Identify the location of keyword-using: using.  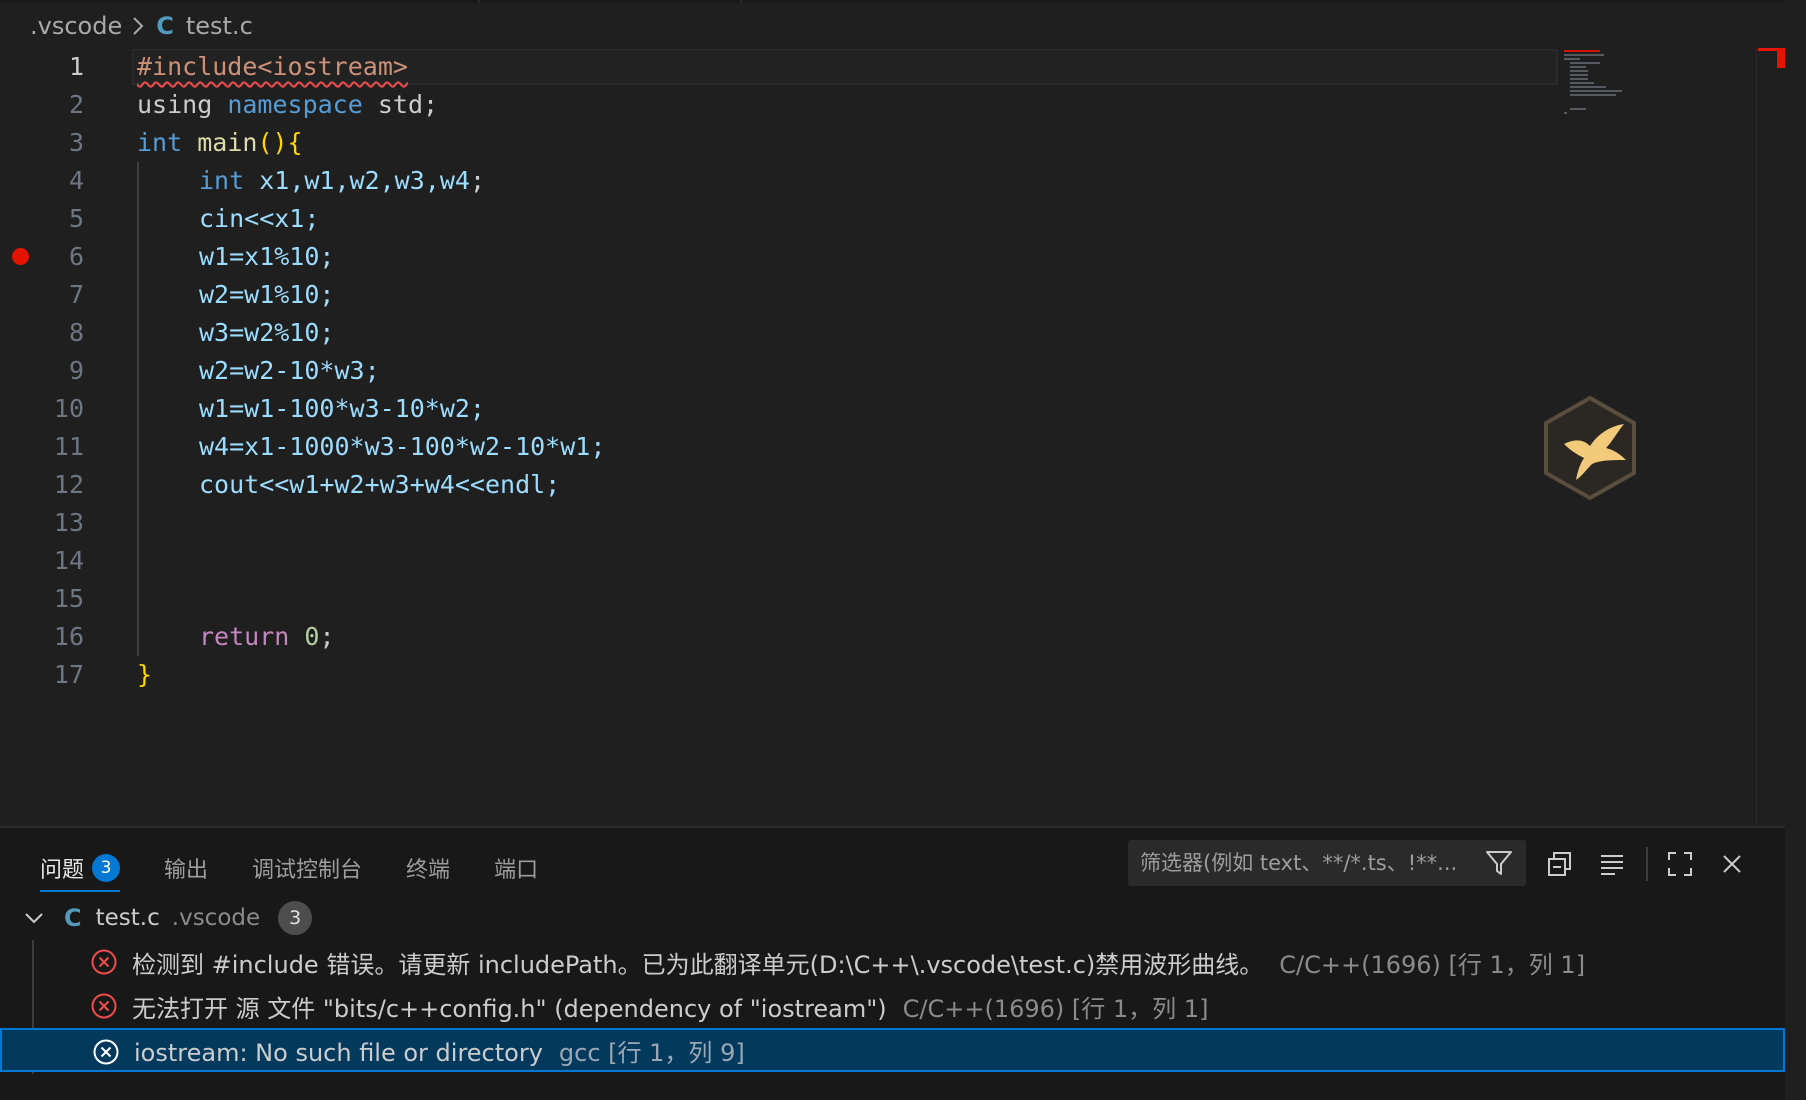
(175, 104).